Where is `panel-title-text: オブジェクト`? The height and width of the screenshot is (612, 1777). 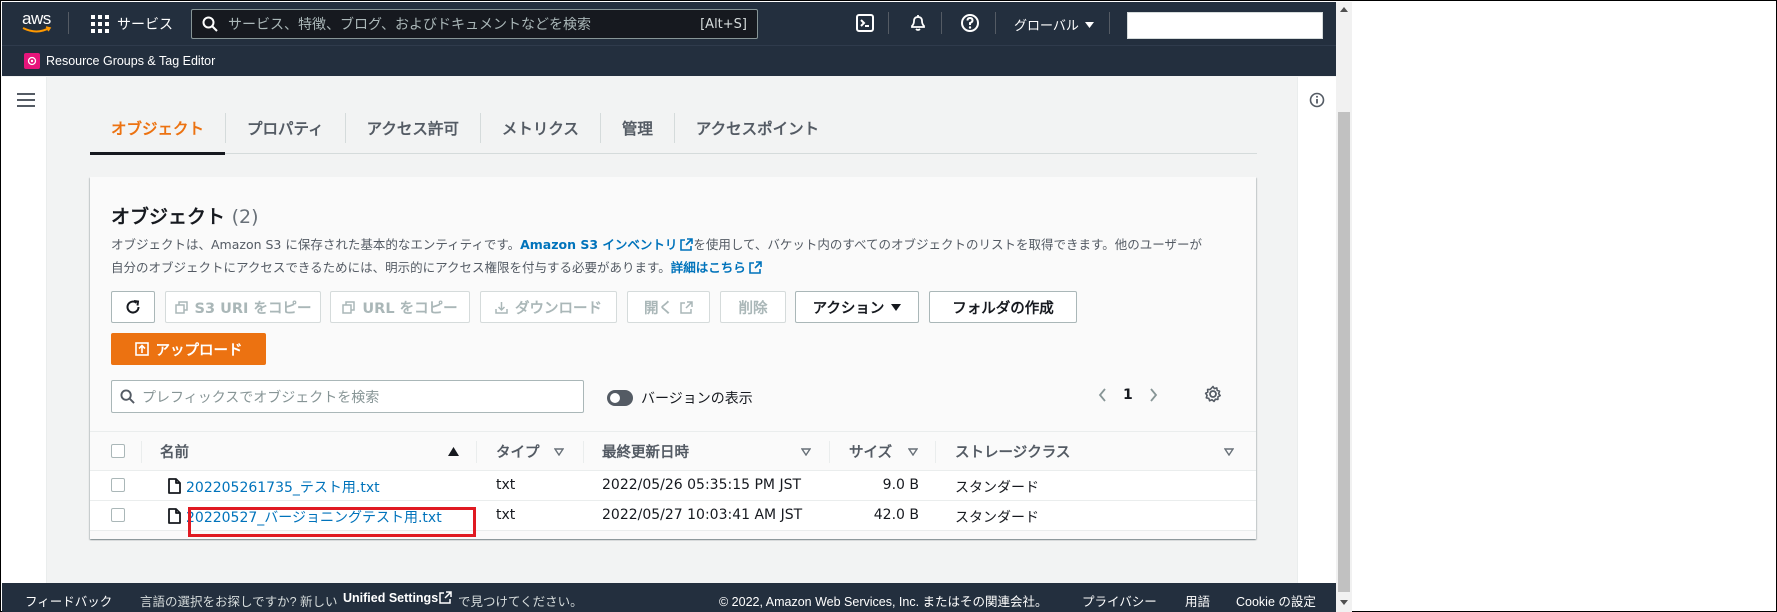
panel-title-text: オブジェクト is located at coordinates (168, 217).